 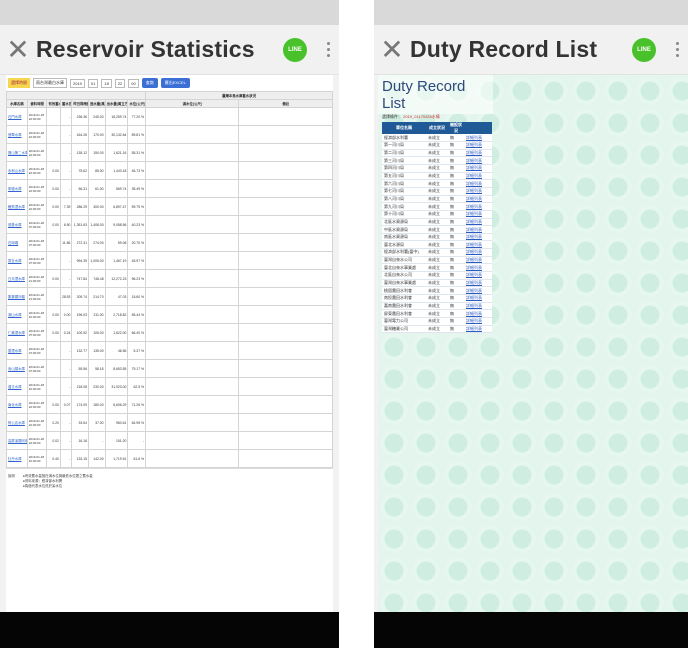 I want to click on table-cell: 6,897.47, so click(x=116, y=206).